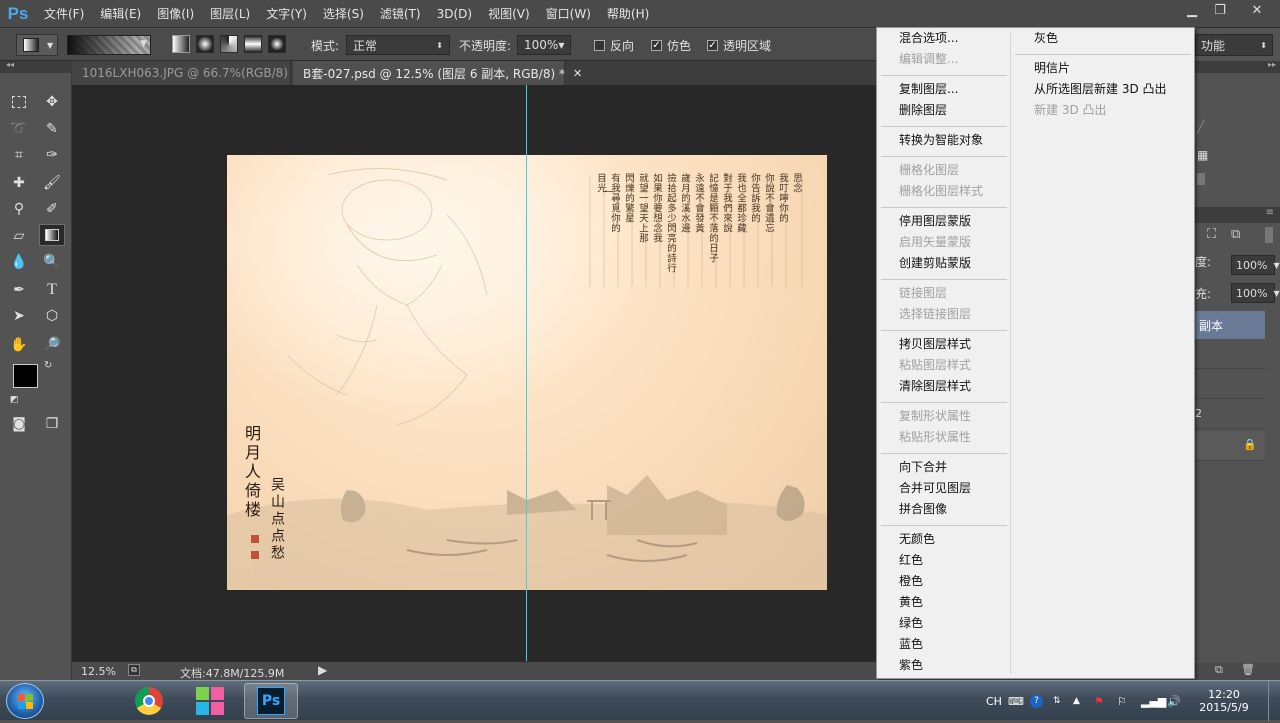  Describe the element at coordinates (1230, 325) in the screenshot. I see `selected-layer-row: 副本` at that location.